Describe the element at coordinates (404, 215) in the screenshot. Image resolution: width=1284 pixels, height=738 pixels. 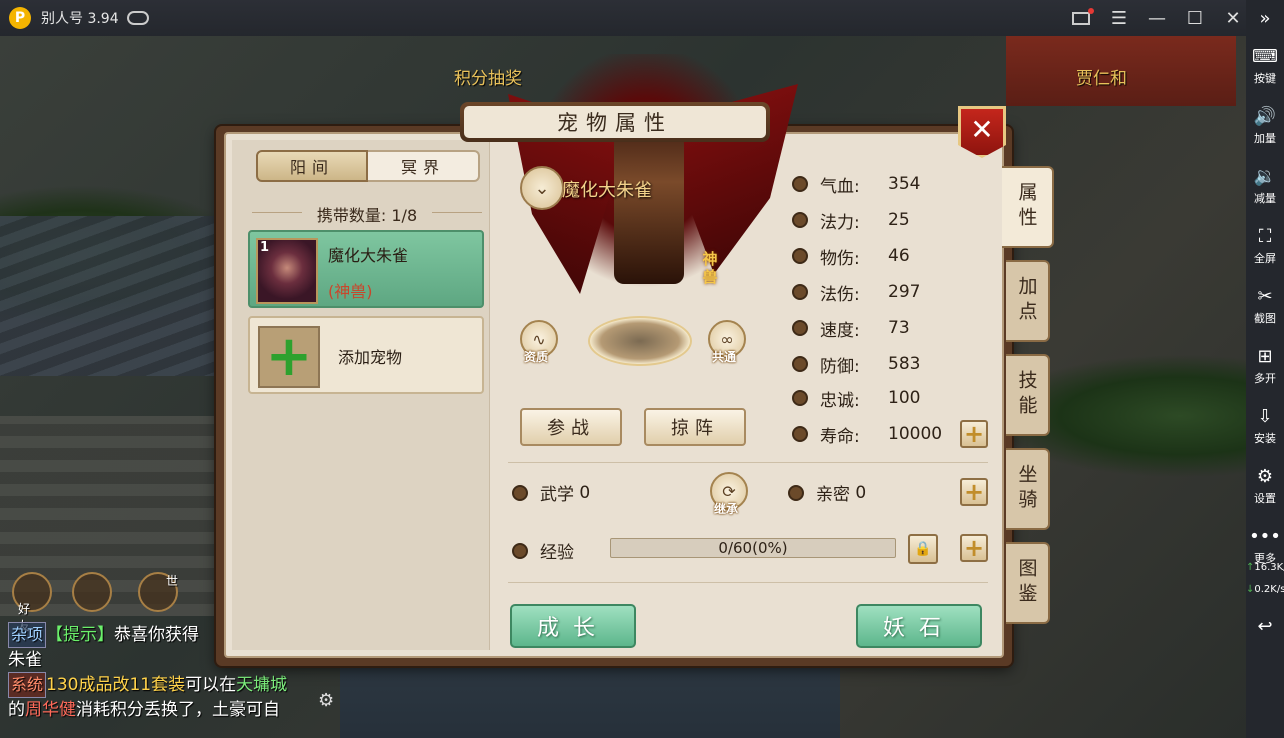
I see `carry-value: 1/8` at that location.